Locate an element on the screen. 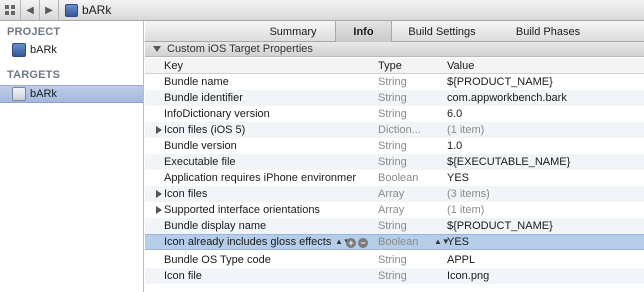 This screenshot has height=292, width=644. row-type: Boolean is located at coordinates (398, 178).